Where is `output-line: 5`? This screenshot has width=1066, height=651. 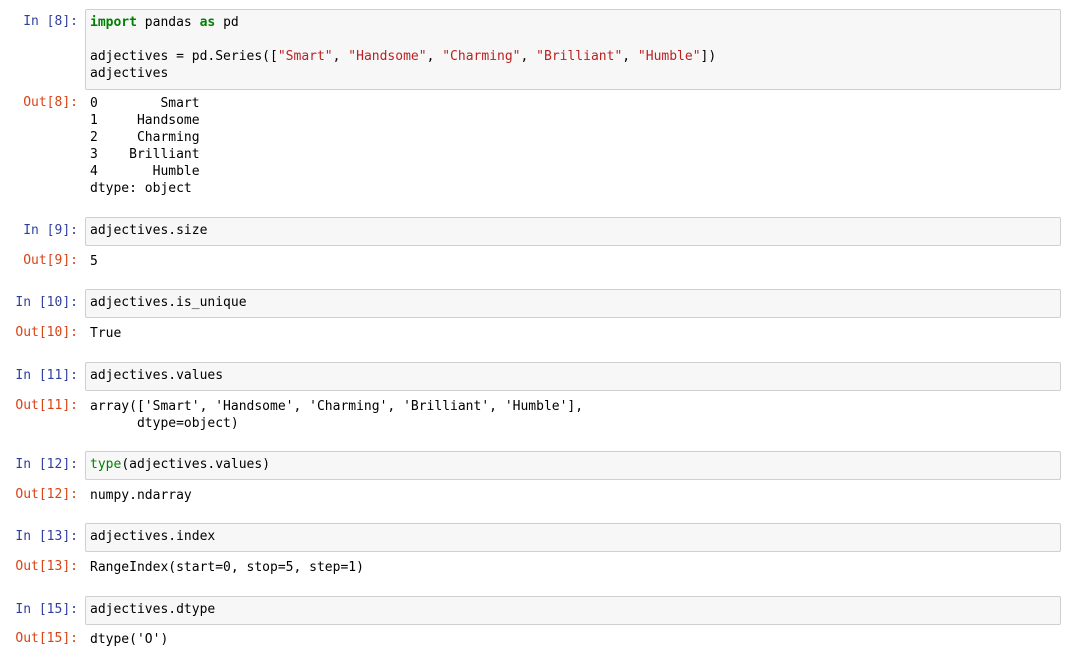 output-line: 5 is located at coordinates (94, 261).